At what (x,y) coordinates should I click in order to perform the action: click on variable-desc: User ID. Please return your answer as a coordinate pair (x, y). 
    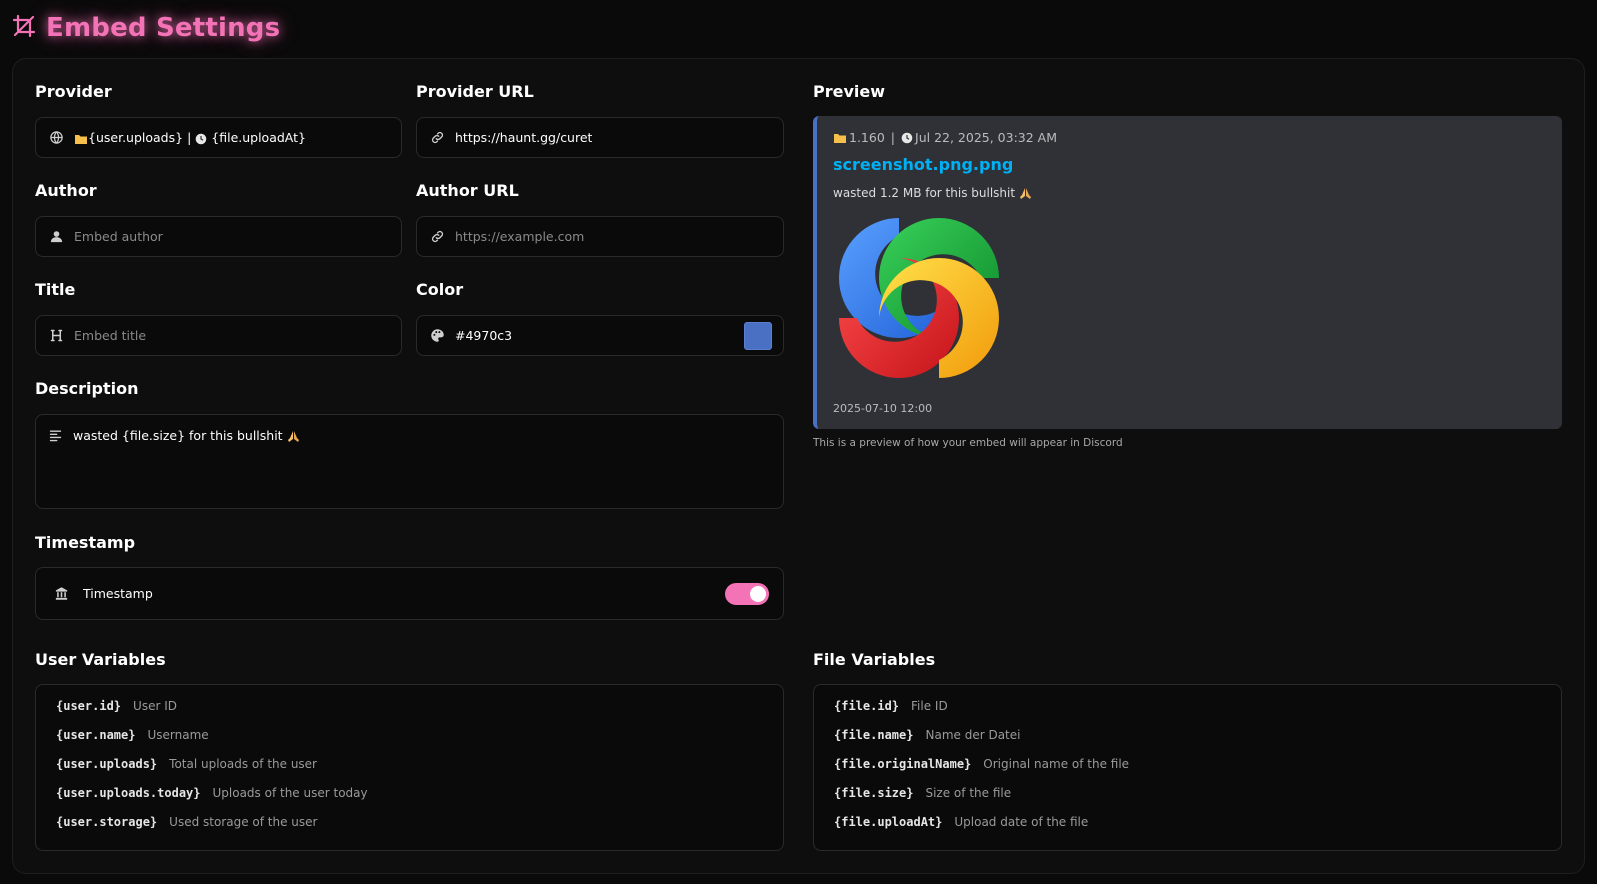
    Looking at the image, I should click on (155, 706).